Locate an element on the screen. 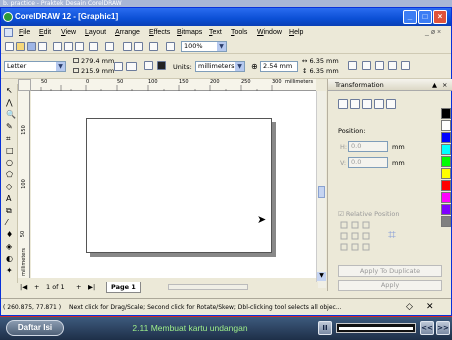 The image size is (452, 340). export-icon is located at coordinates (138, 46).